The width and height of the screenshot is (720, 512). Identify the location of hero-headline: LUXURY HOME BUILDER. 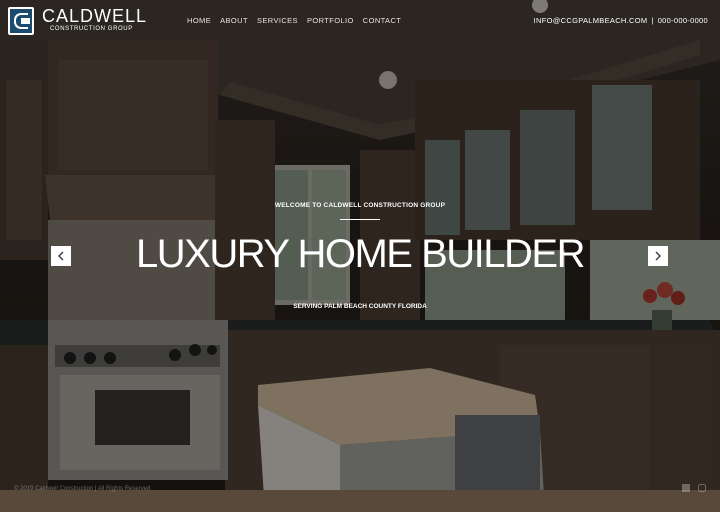
(360, 254).